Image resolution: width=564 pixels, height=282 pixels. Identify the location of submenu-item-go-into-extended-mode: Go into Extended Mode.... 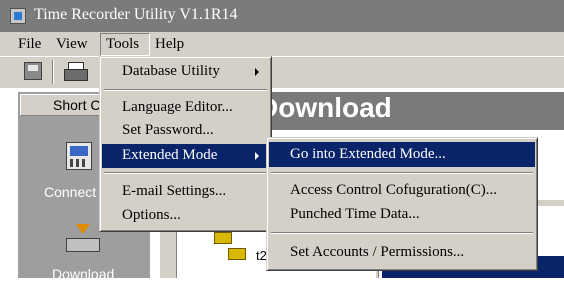
(402, 154).